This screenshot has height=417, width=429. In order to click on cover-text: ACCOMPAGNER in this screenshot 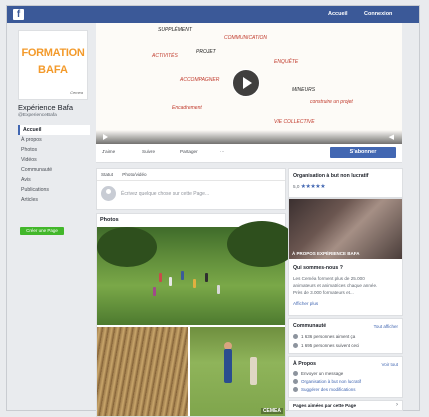, I will do `click(200, 80)`.